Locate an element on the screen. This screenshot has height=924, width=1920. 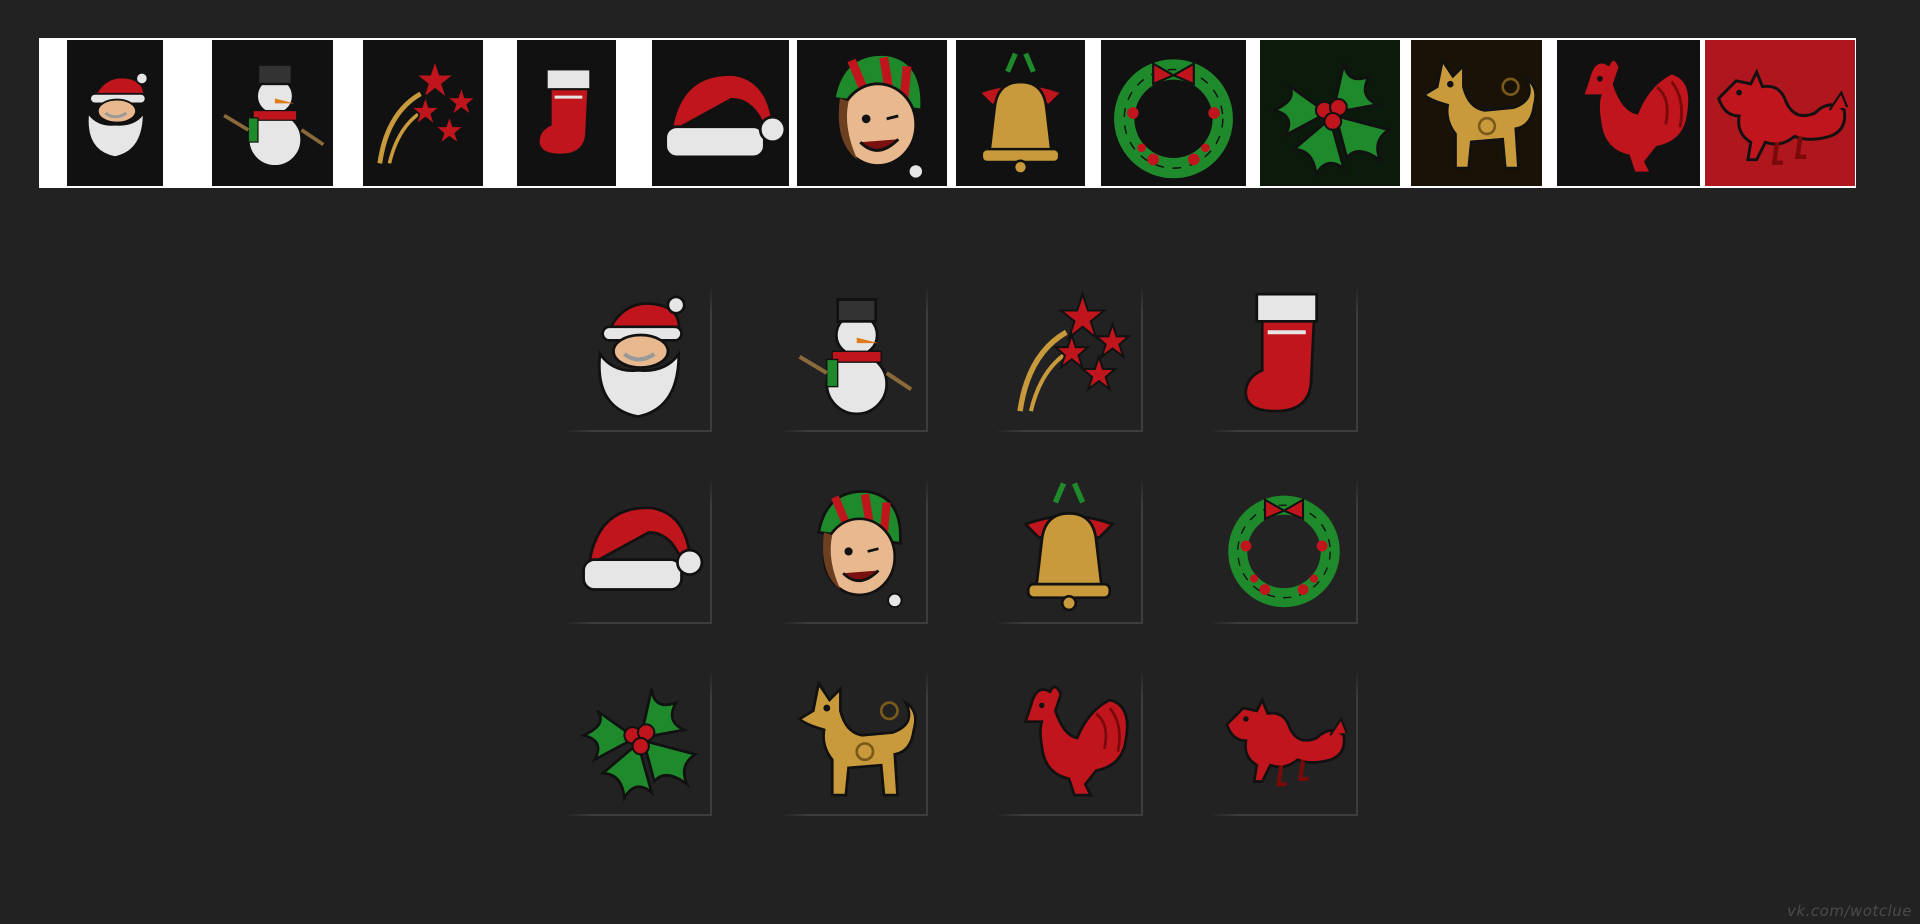
strip-stocking-icon is located at coordinates (566, 113).